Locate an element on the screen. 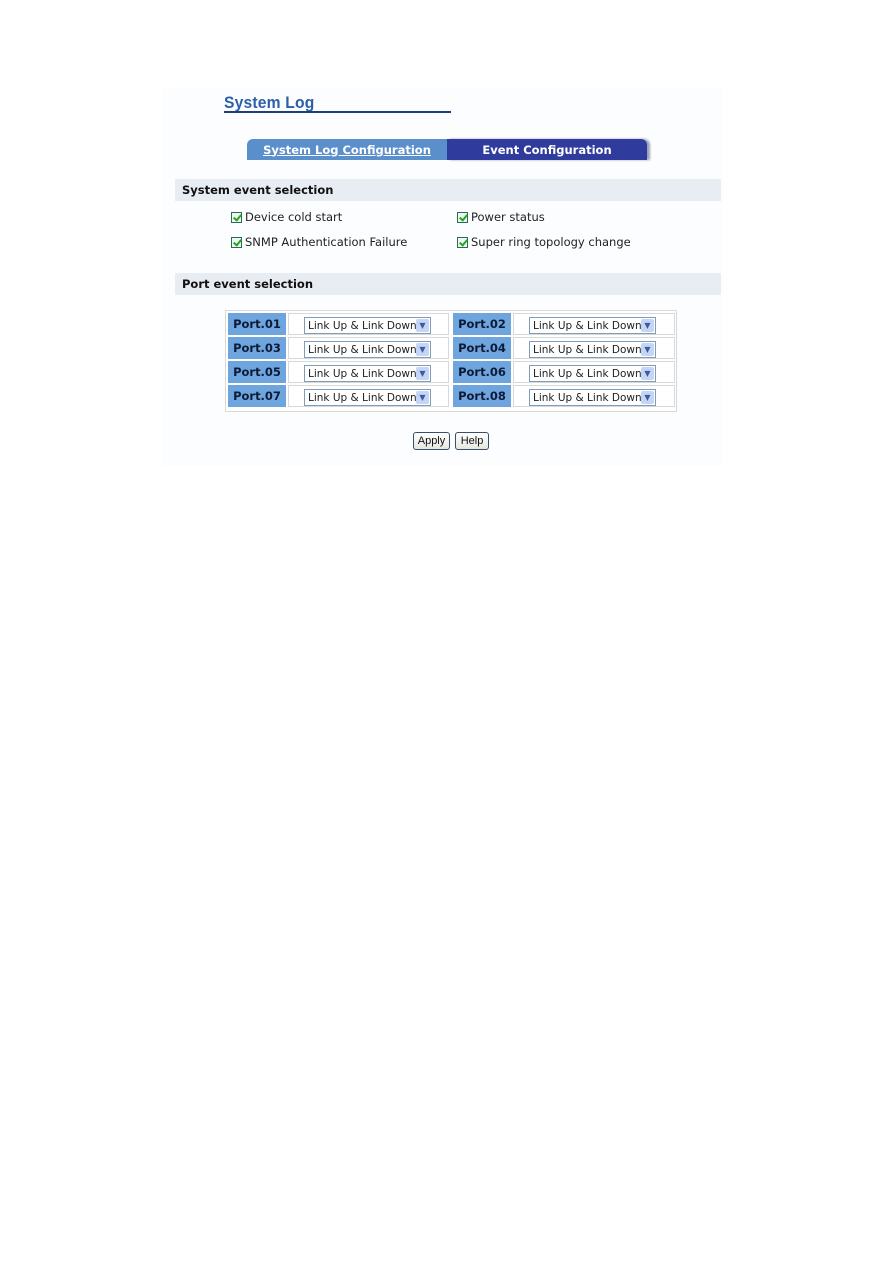  port-label: Port.01 is located at coordinates (257, 324).